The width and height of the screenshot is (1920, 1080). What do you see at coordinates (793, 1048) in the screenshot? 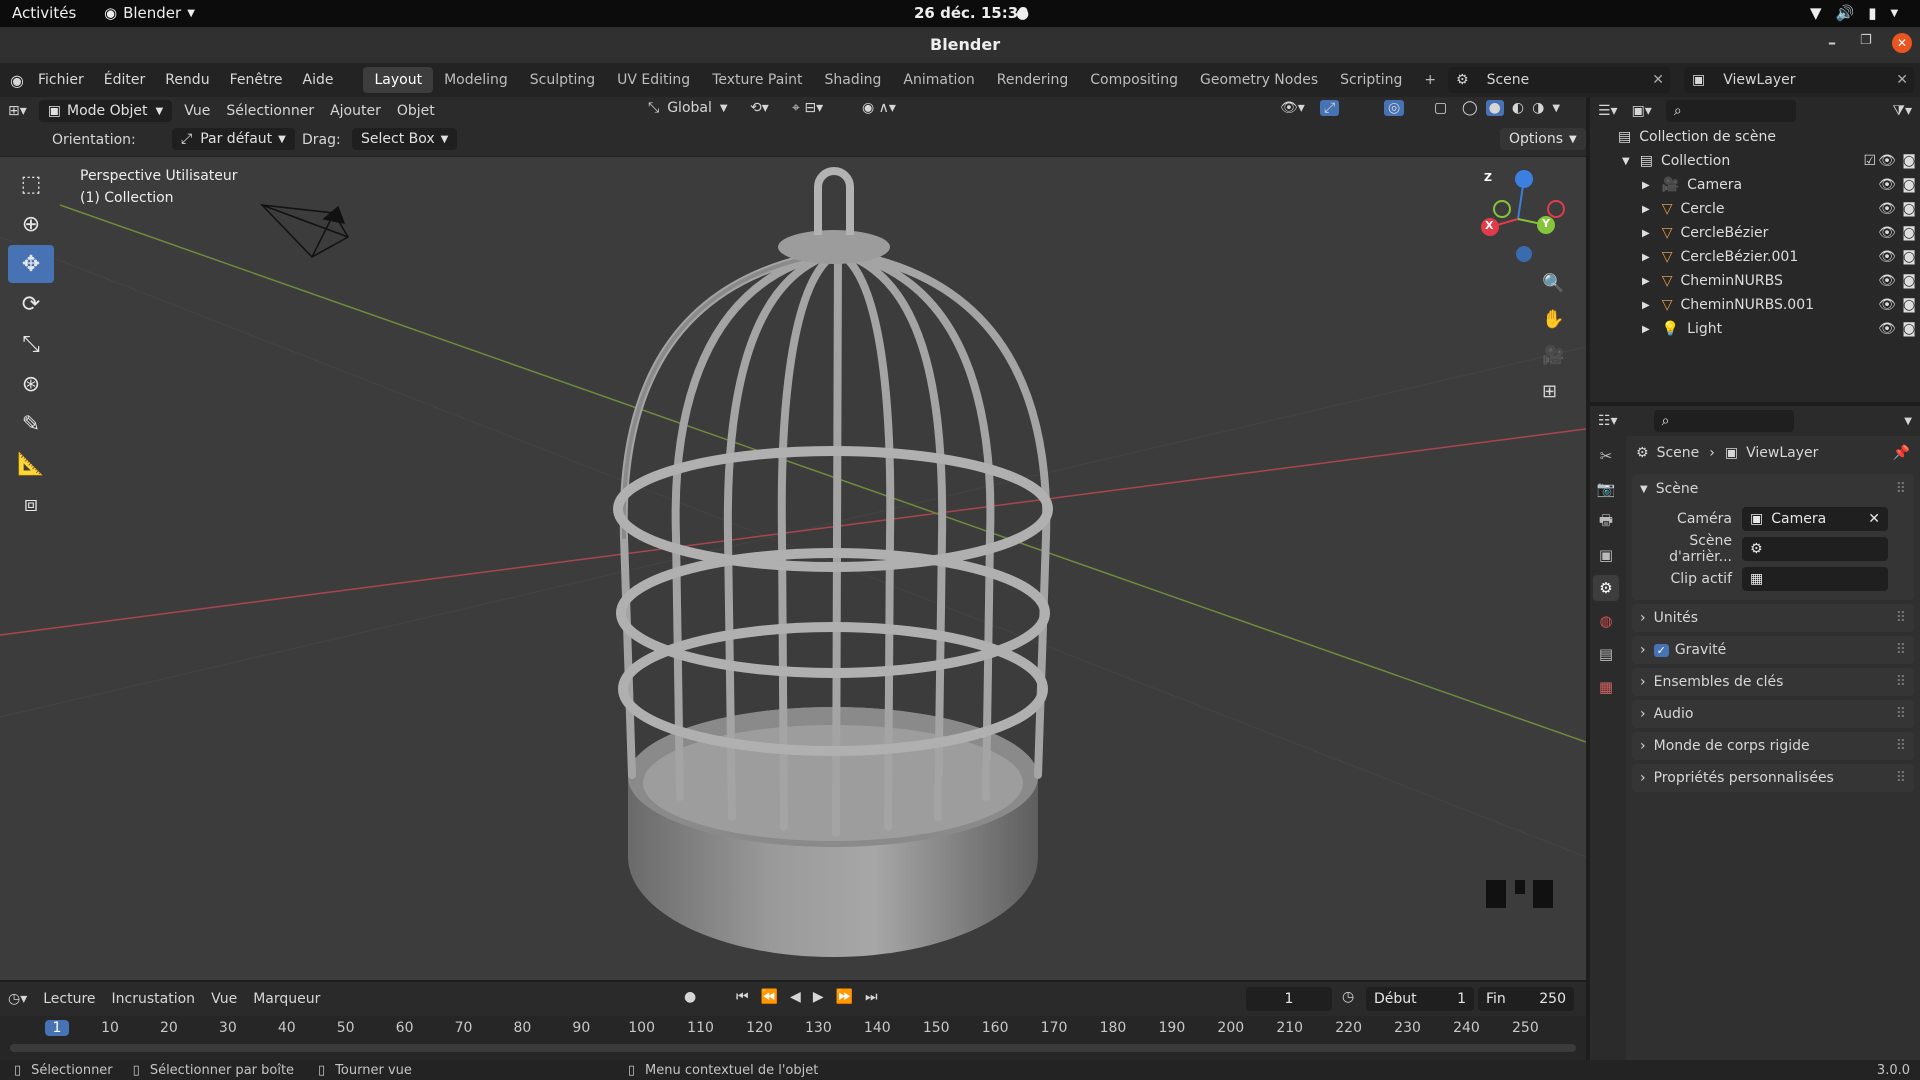
I see `timeline-scrollbar` at bounding box center [793, 1048].